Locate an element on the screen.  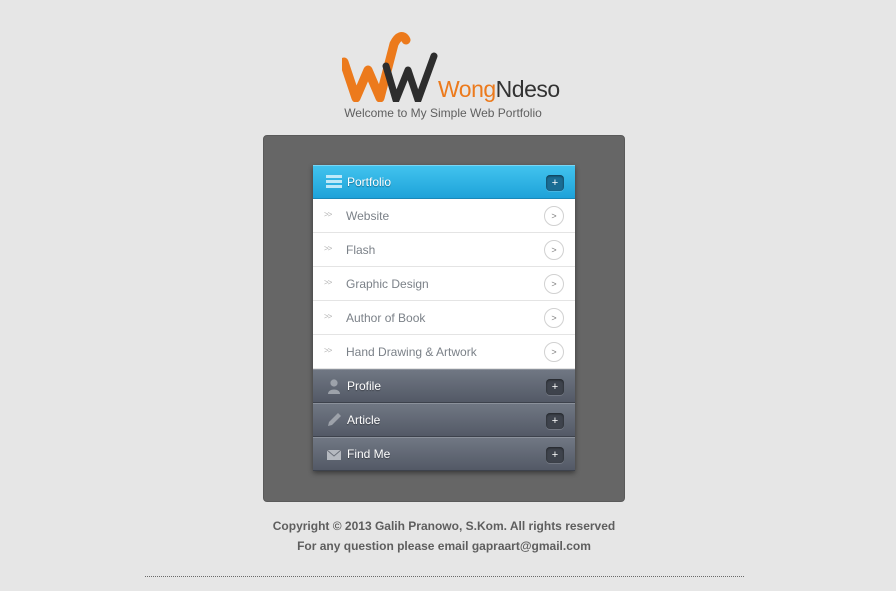
menu-section-portfolio: Portfolio + is located at coordinates (444, 182).